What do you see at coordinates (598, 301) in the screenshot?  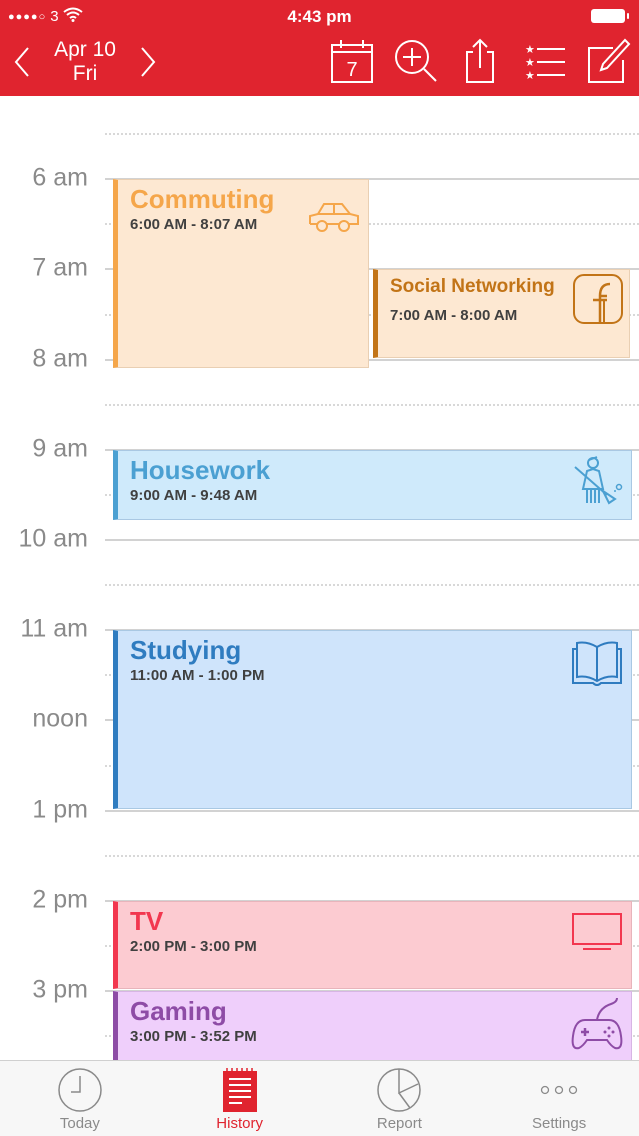 I see `facebook-icon` at bounding box center [598, 301].